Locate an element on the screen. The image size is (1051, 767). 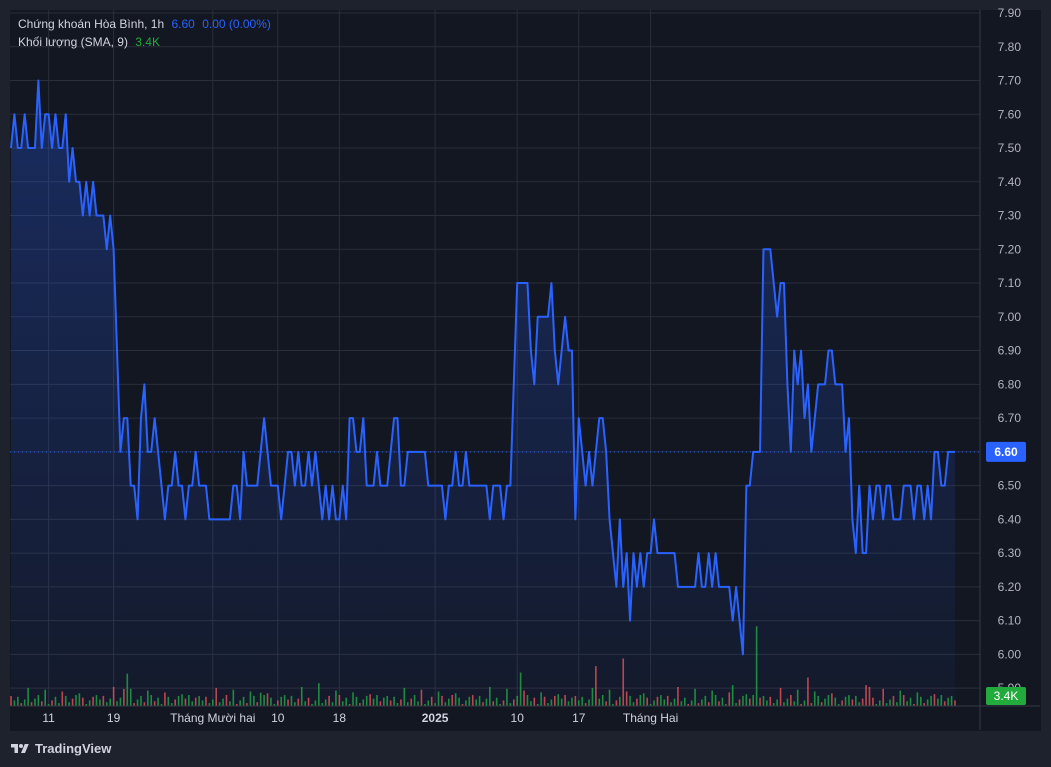
x-tick-label: Tháng Hai is located at coordinates (650, 718).